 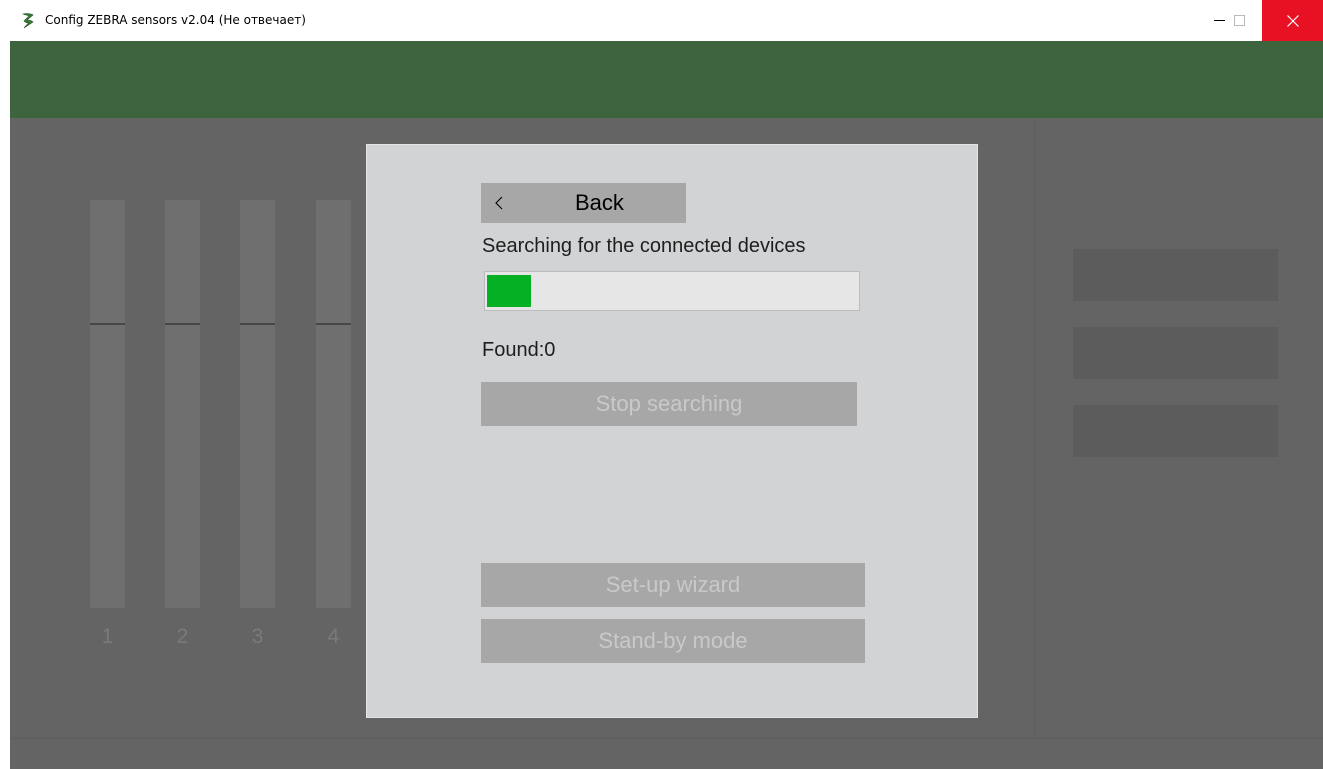 What do you see at coordinates (666, 79) in the screenshot?
I see `app-header` at bounding box center [666, 79].